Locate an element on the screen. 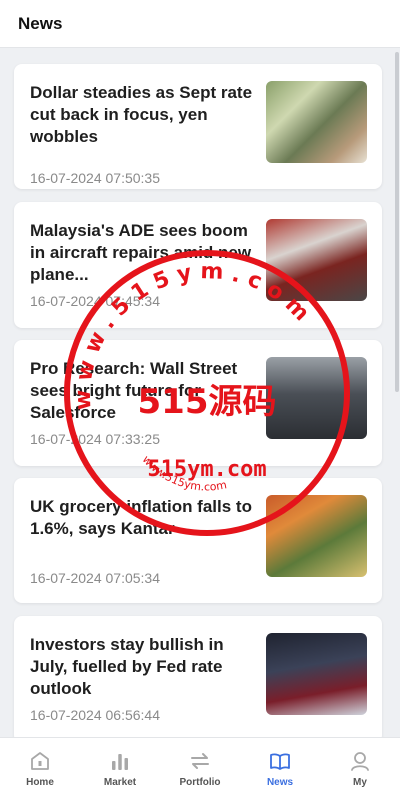 This screenshot has width=400, height=797. news-timestamp: 16-07-2024 07:45:34 is located at coordinates (95, 301).